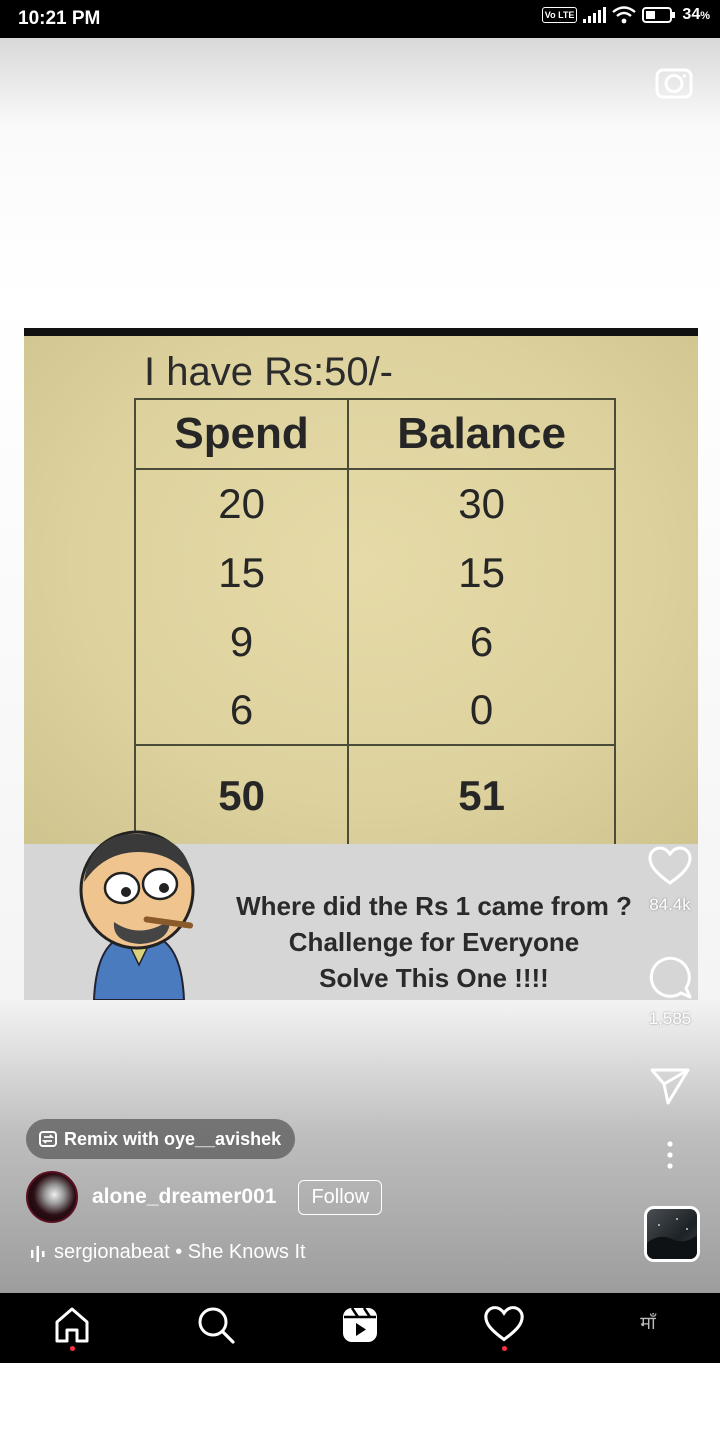 This screenshot has width=720, height=1440. What do you see at coordinates (481, 641) in the screenshot?
I see `balance-cell: 6` at bounding box center [481, 641].